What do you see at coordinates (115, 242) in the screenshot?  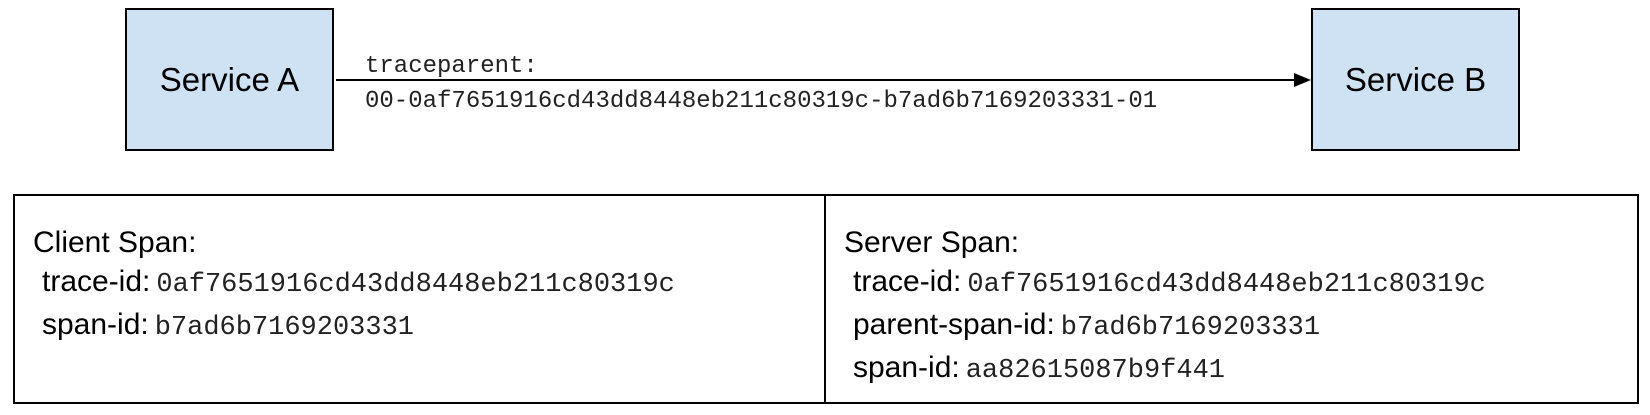 I see `client-span-title: Client Span:` at bounding box center [115, 242].